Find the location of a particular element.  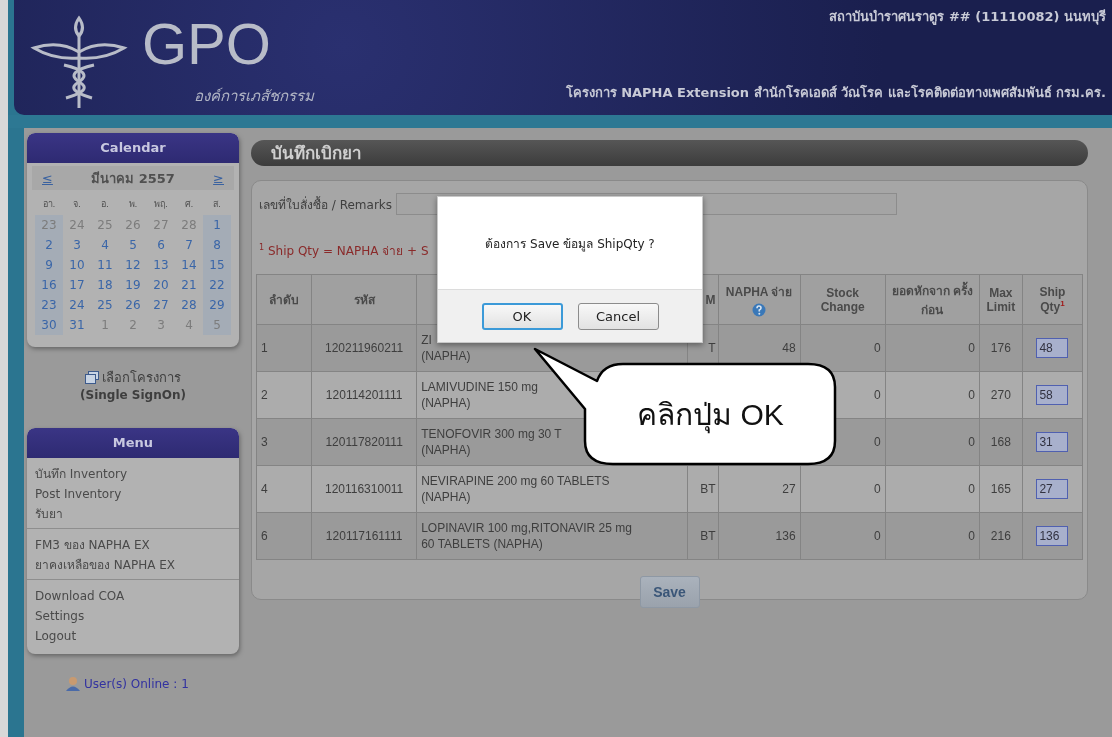

drug-name-text: TENOFOVIR 300 mg 30 T is located at coordinates (491, 434).